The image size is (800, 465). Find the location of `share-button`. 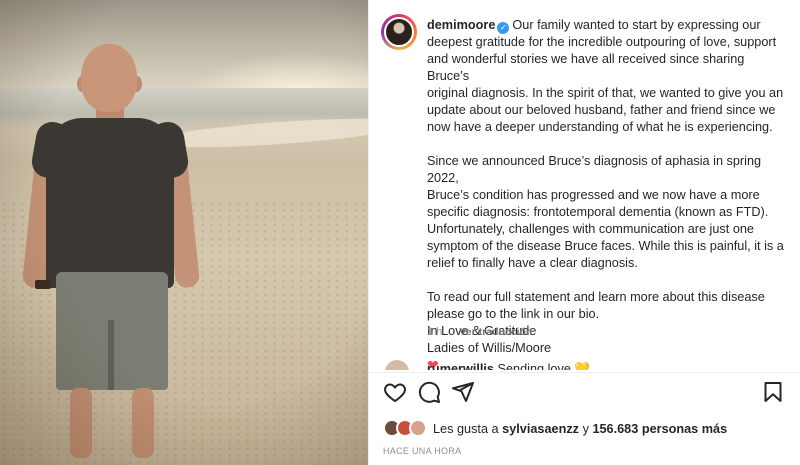

share-button is located at coordinates (464, 393).